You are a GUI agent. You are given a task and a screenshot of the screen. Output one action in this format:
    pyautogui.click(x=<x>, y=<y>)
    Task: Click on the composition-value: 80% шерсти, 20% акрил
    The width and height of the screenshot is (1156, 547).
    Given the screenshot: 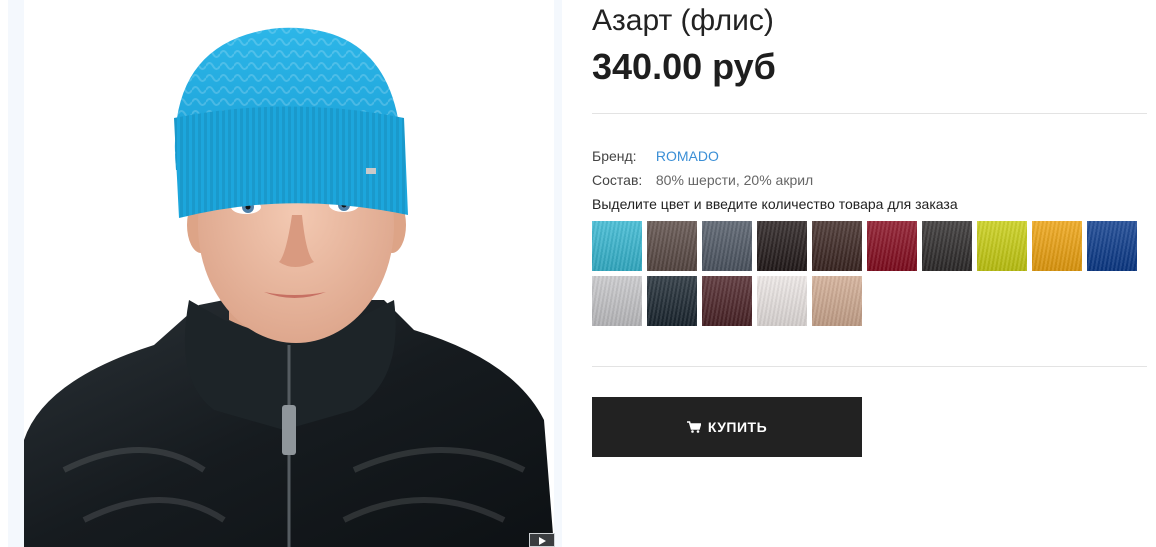 What is the action you would take?
    pyautogui.click(x=734, y=180)
    